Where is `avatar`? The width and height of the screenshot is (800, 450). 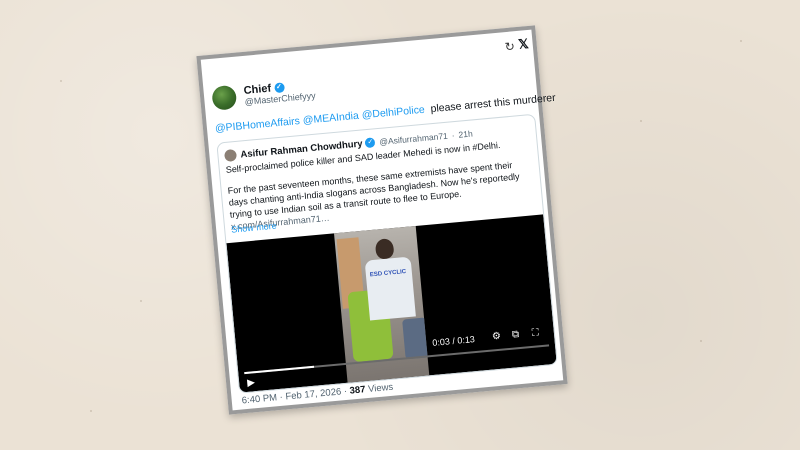
avatar is located at coordinates (224, 97).